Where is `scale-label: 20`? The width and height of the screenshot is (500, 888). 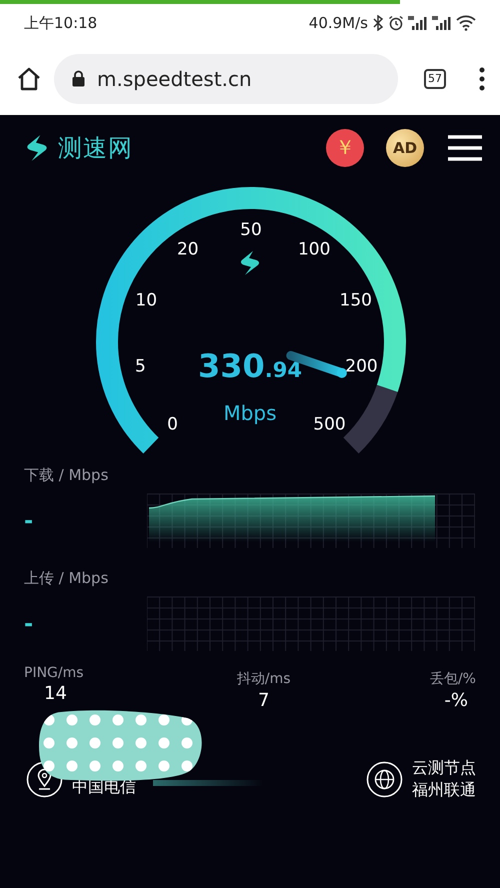
scale-label: 20 is located at coordinates (188, 249).